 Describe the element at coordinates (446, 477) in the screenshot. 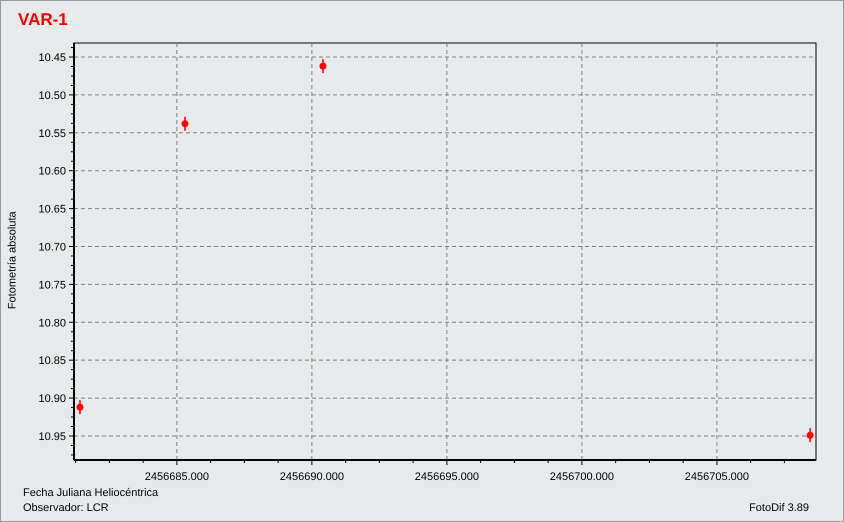

I see `x-tick-label: 2456695.000` at that location.